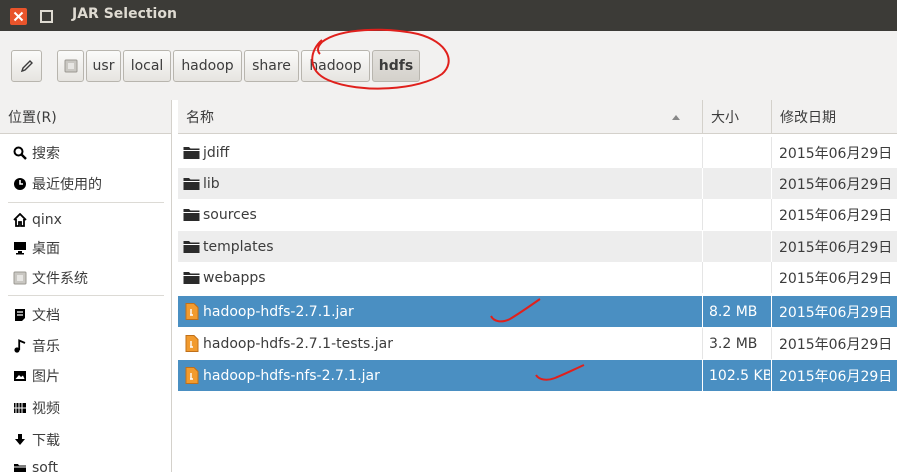 Image resolution: width=897 pixels, height=472 pixels. I want to click on sidebar-item-label: 文件系统, so click(60, 278).